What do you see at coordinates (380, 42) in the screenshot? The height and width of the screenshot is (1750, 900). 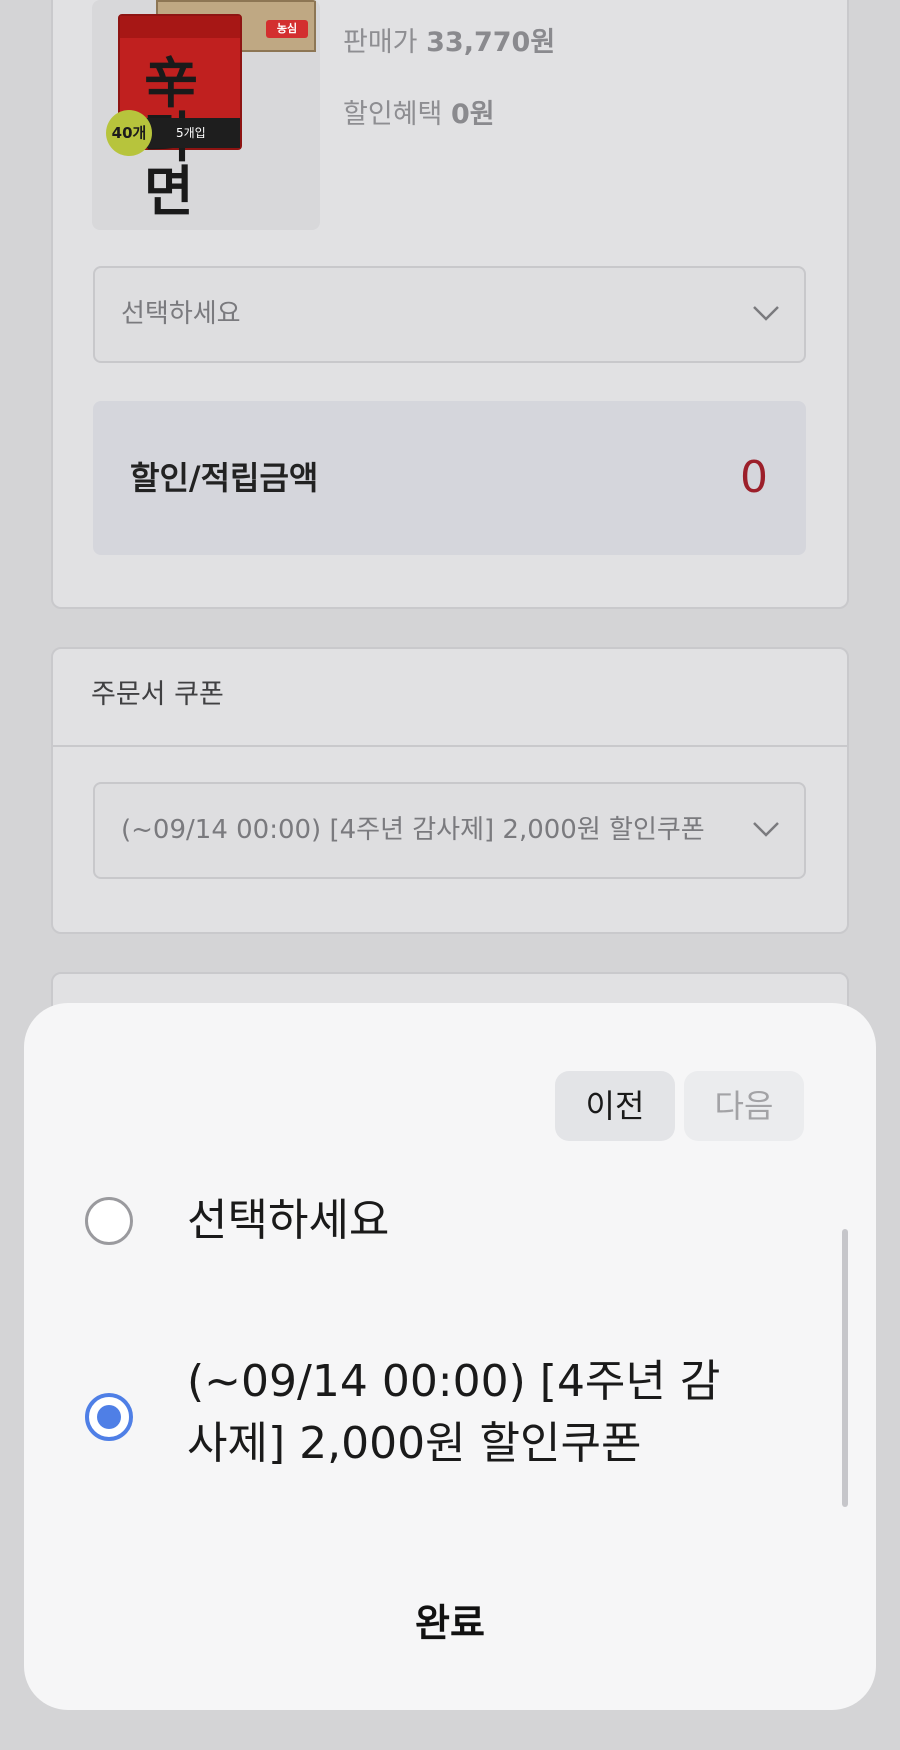 I see `sale-price-label: 판매가` at bounding box center [380, 42].